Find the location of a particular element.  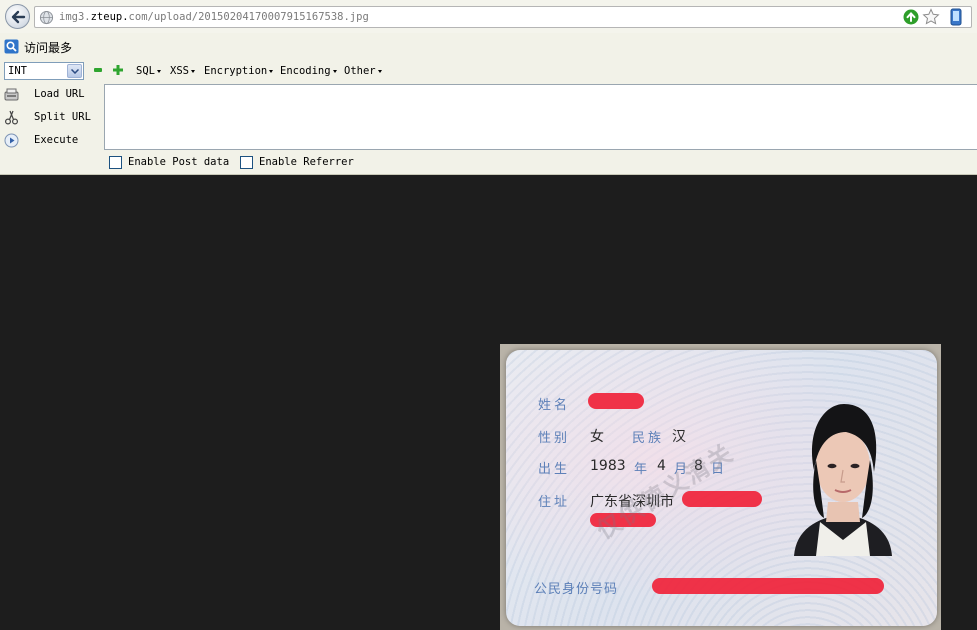

enable-post-label: Enable Post data is located at coordinates (178, 162).